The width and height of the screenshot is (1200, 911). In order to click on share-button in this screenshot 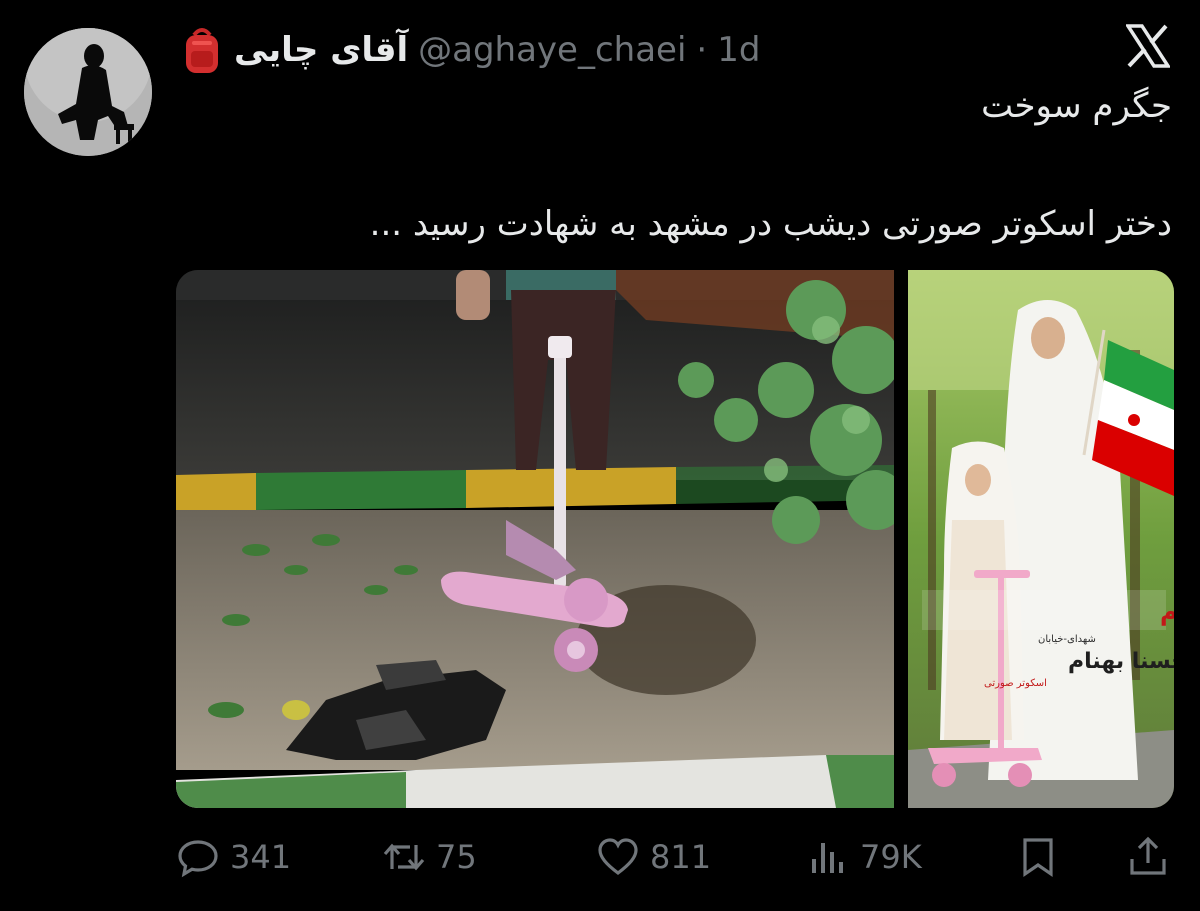, I will do `click(1148, 857)`.